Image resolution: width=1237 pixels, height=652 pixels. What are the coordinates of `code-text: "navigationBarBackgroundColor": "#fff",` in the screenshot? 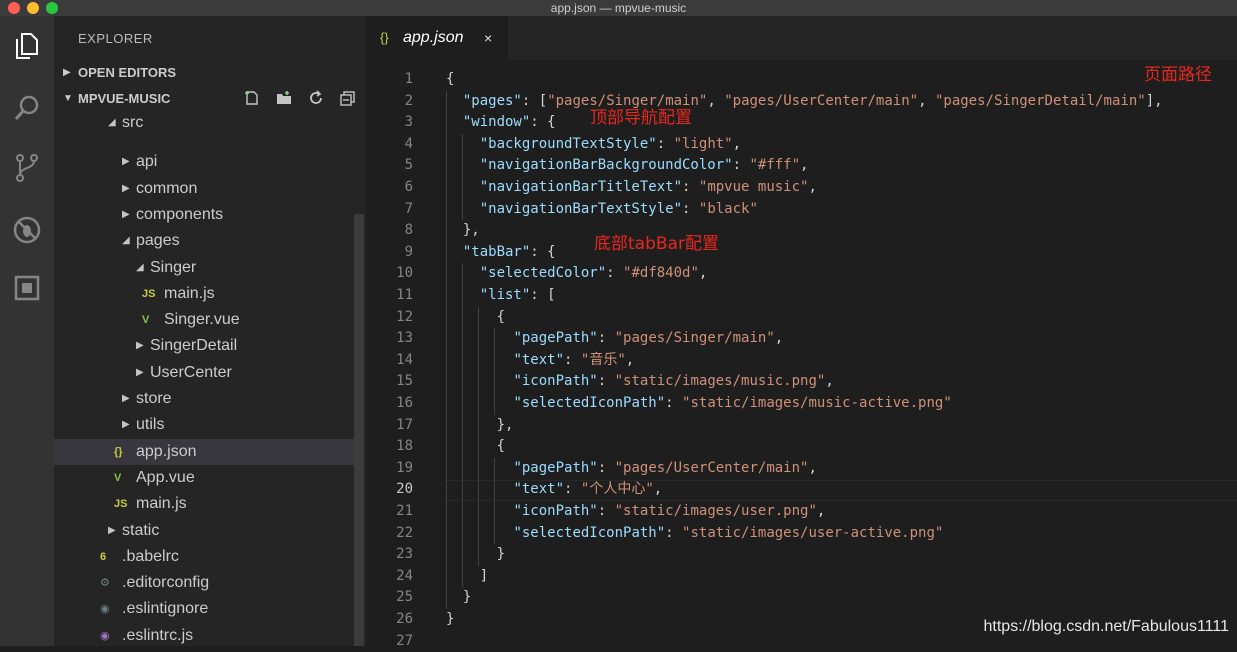 It's located at (644, 165).